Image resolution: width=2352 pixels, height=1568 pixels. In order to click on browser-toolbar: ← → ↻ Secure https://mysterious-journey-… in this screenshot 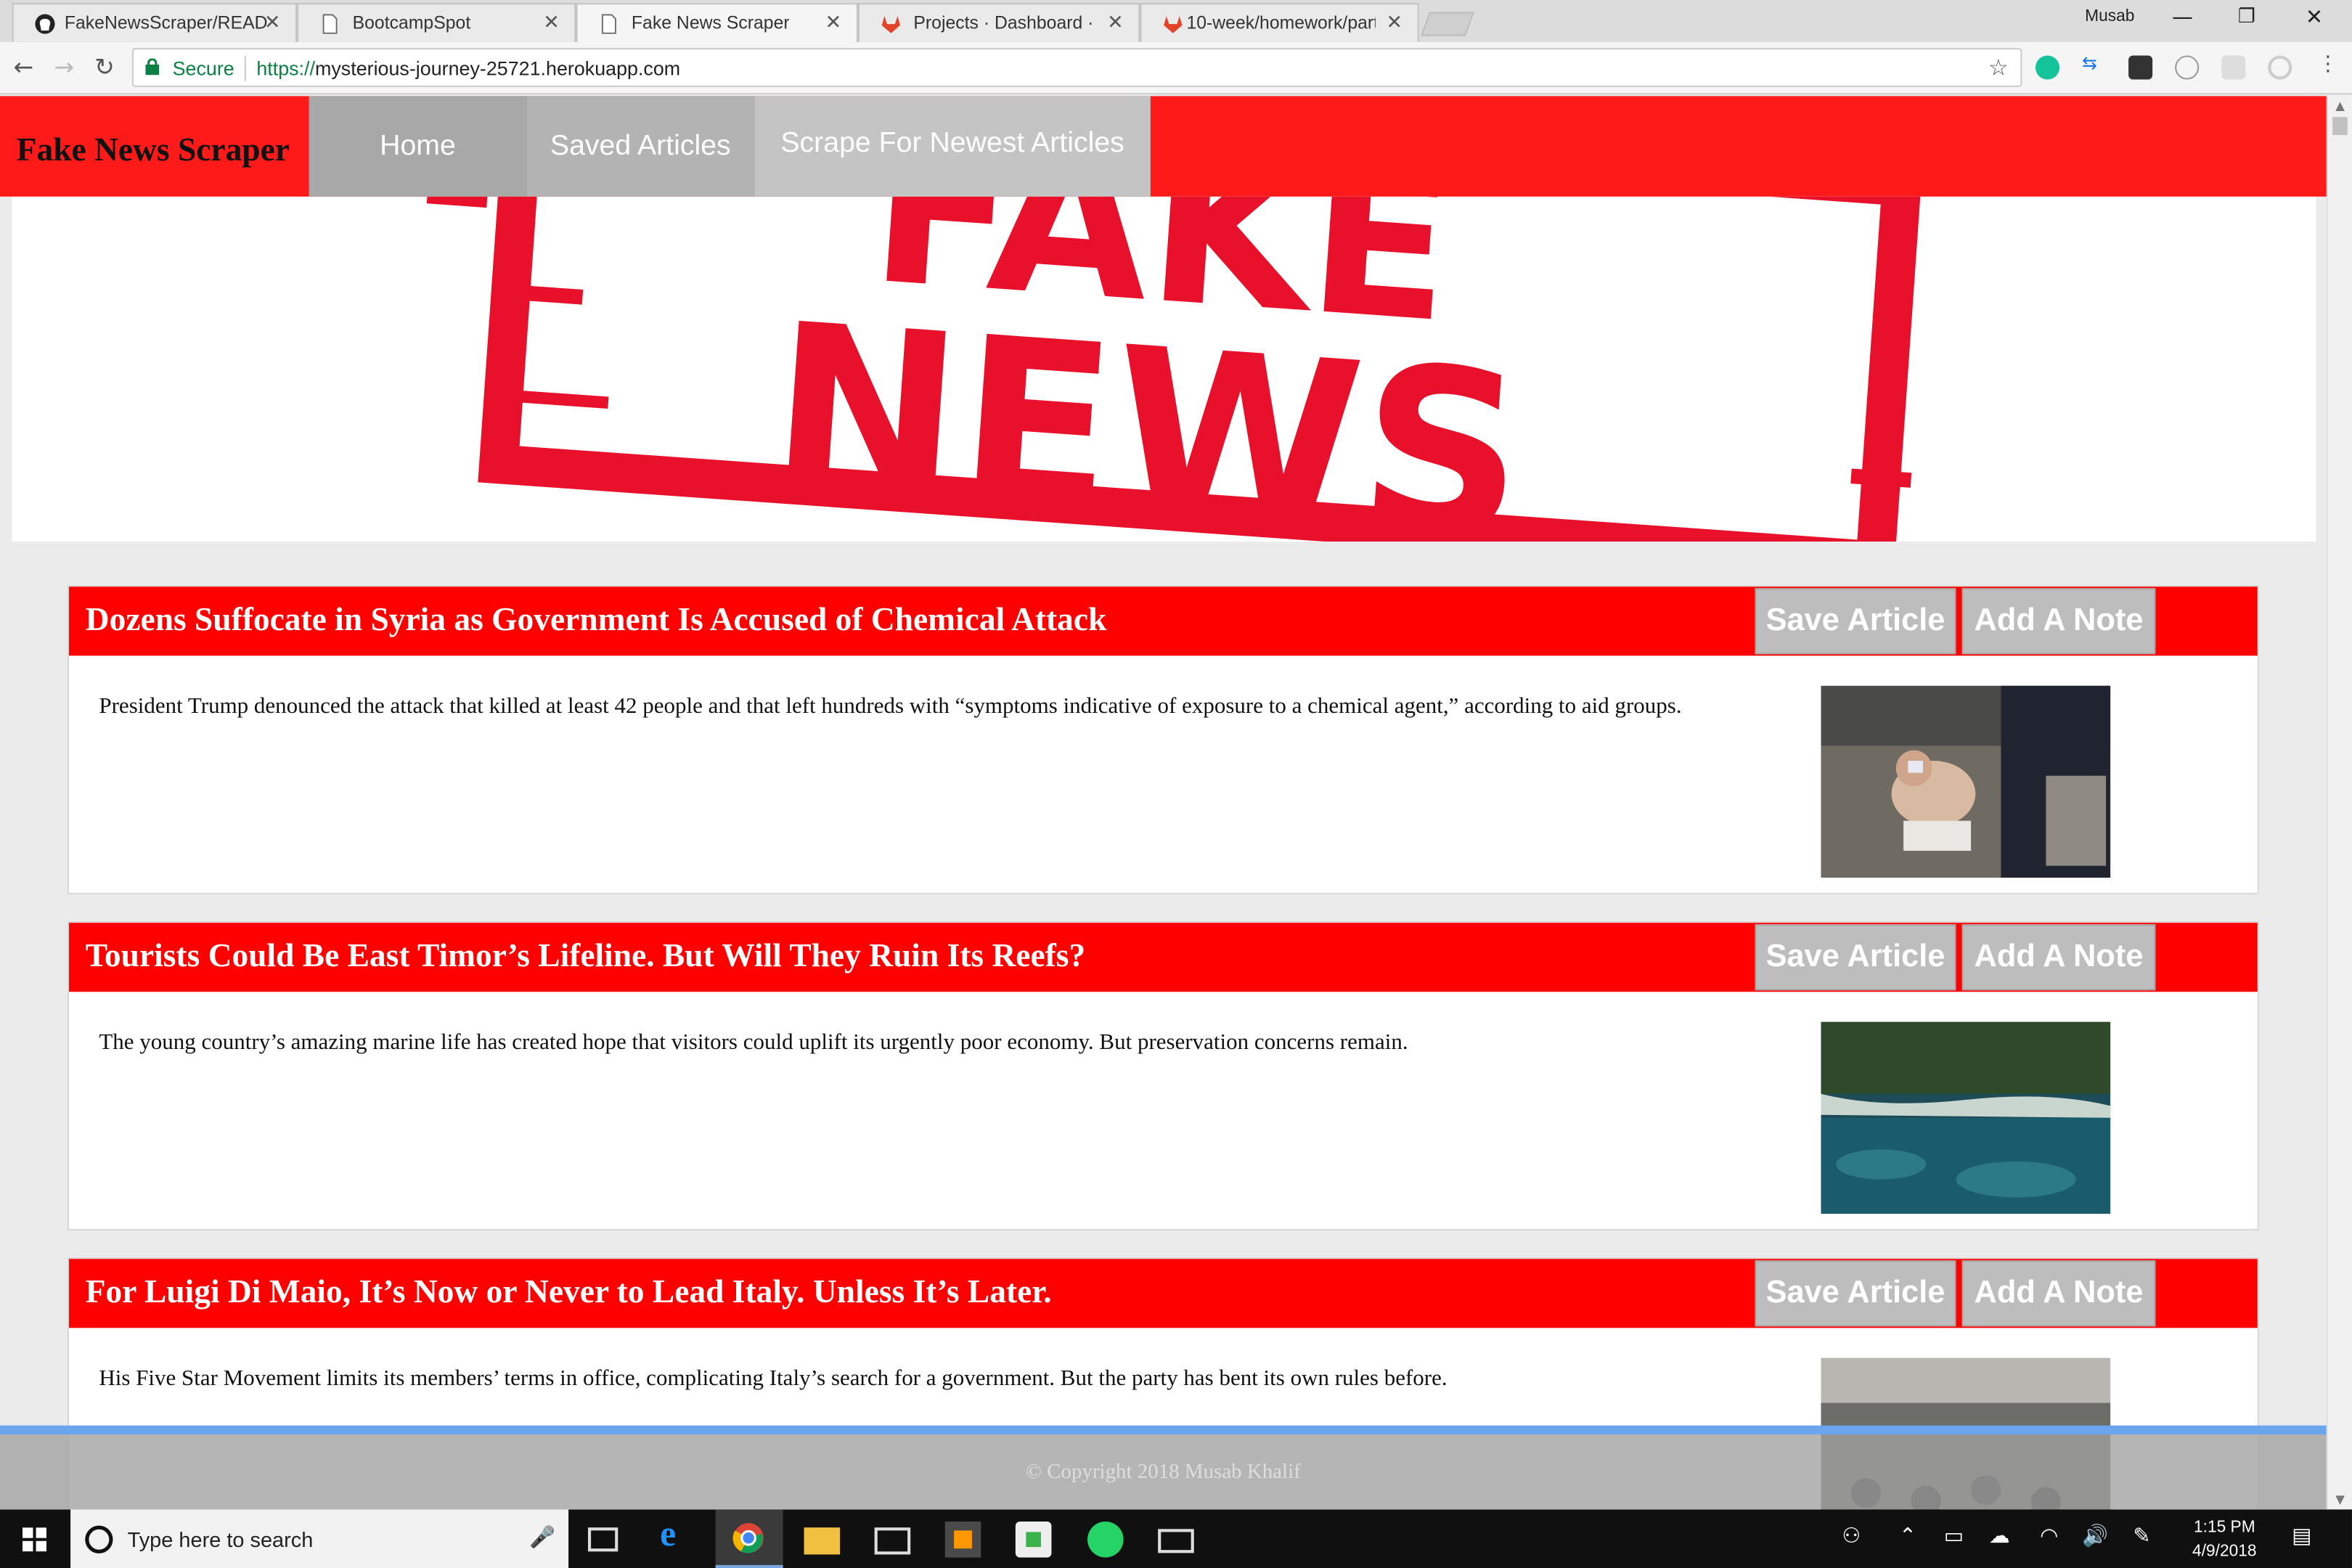, I will do `click(1176, 68)`.